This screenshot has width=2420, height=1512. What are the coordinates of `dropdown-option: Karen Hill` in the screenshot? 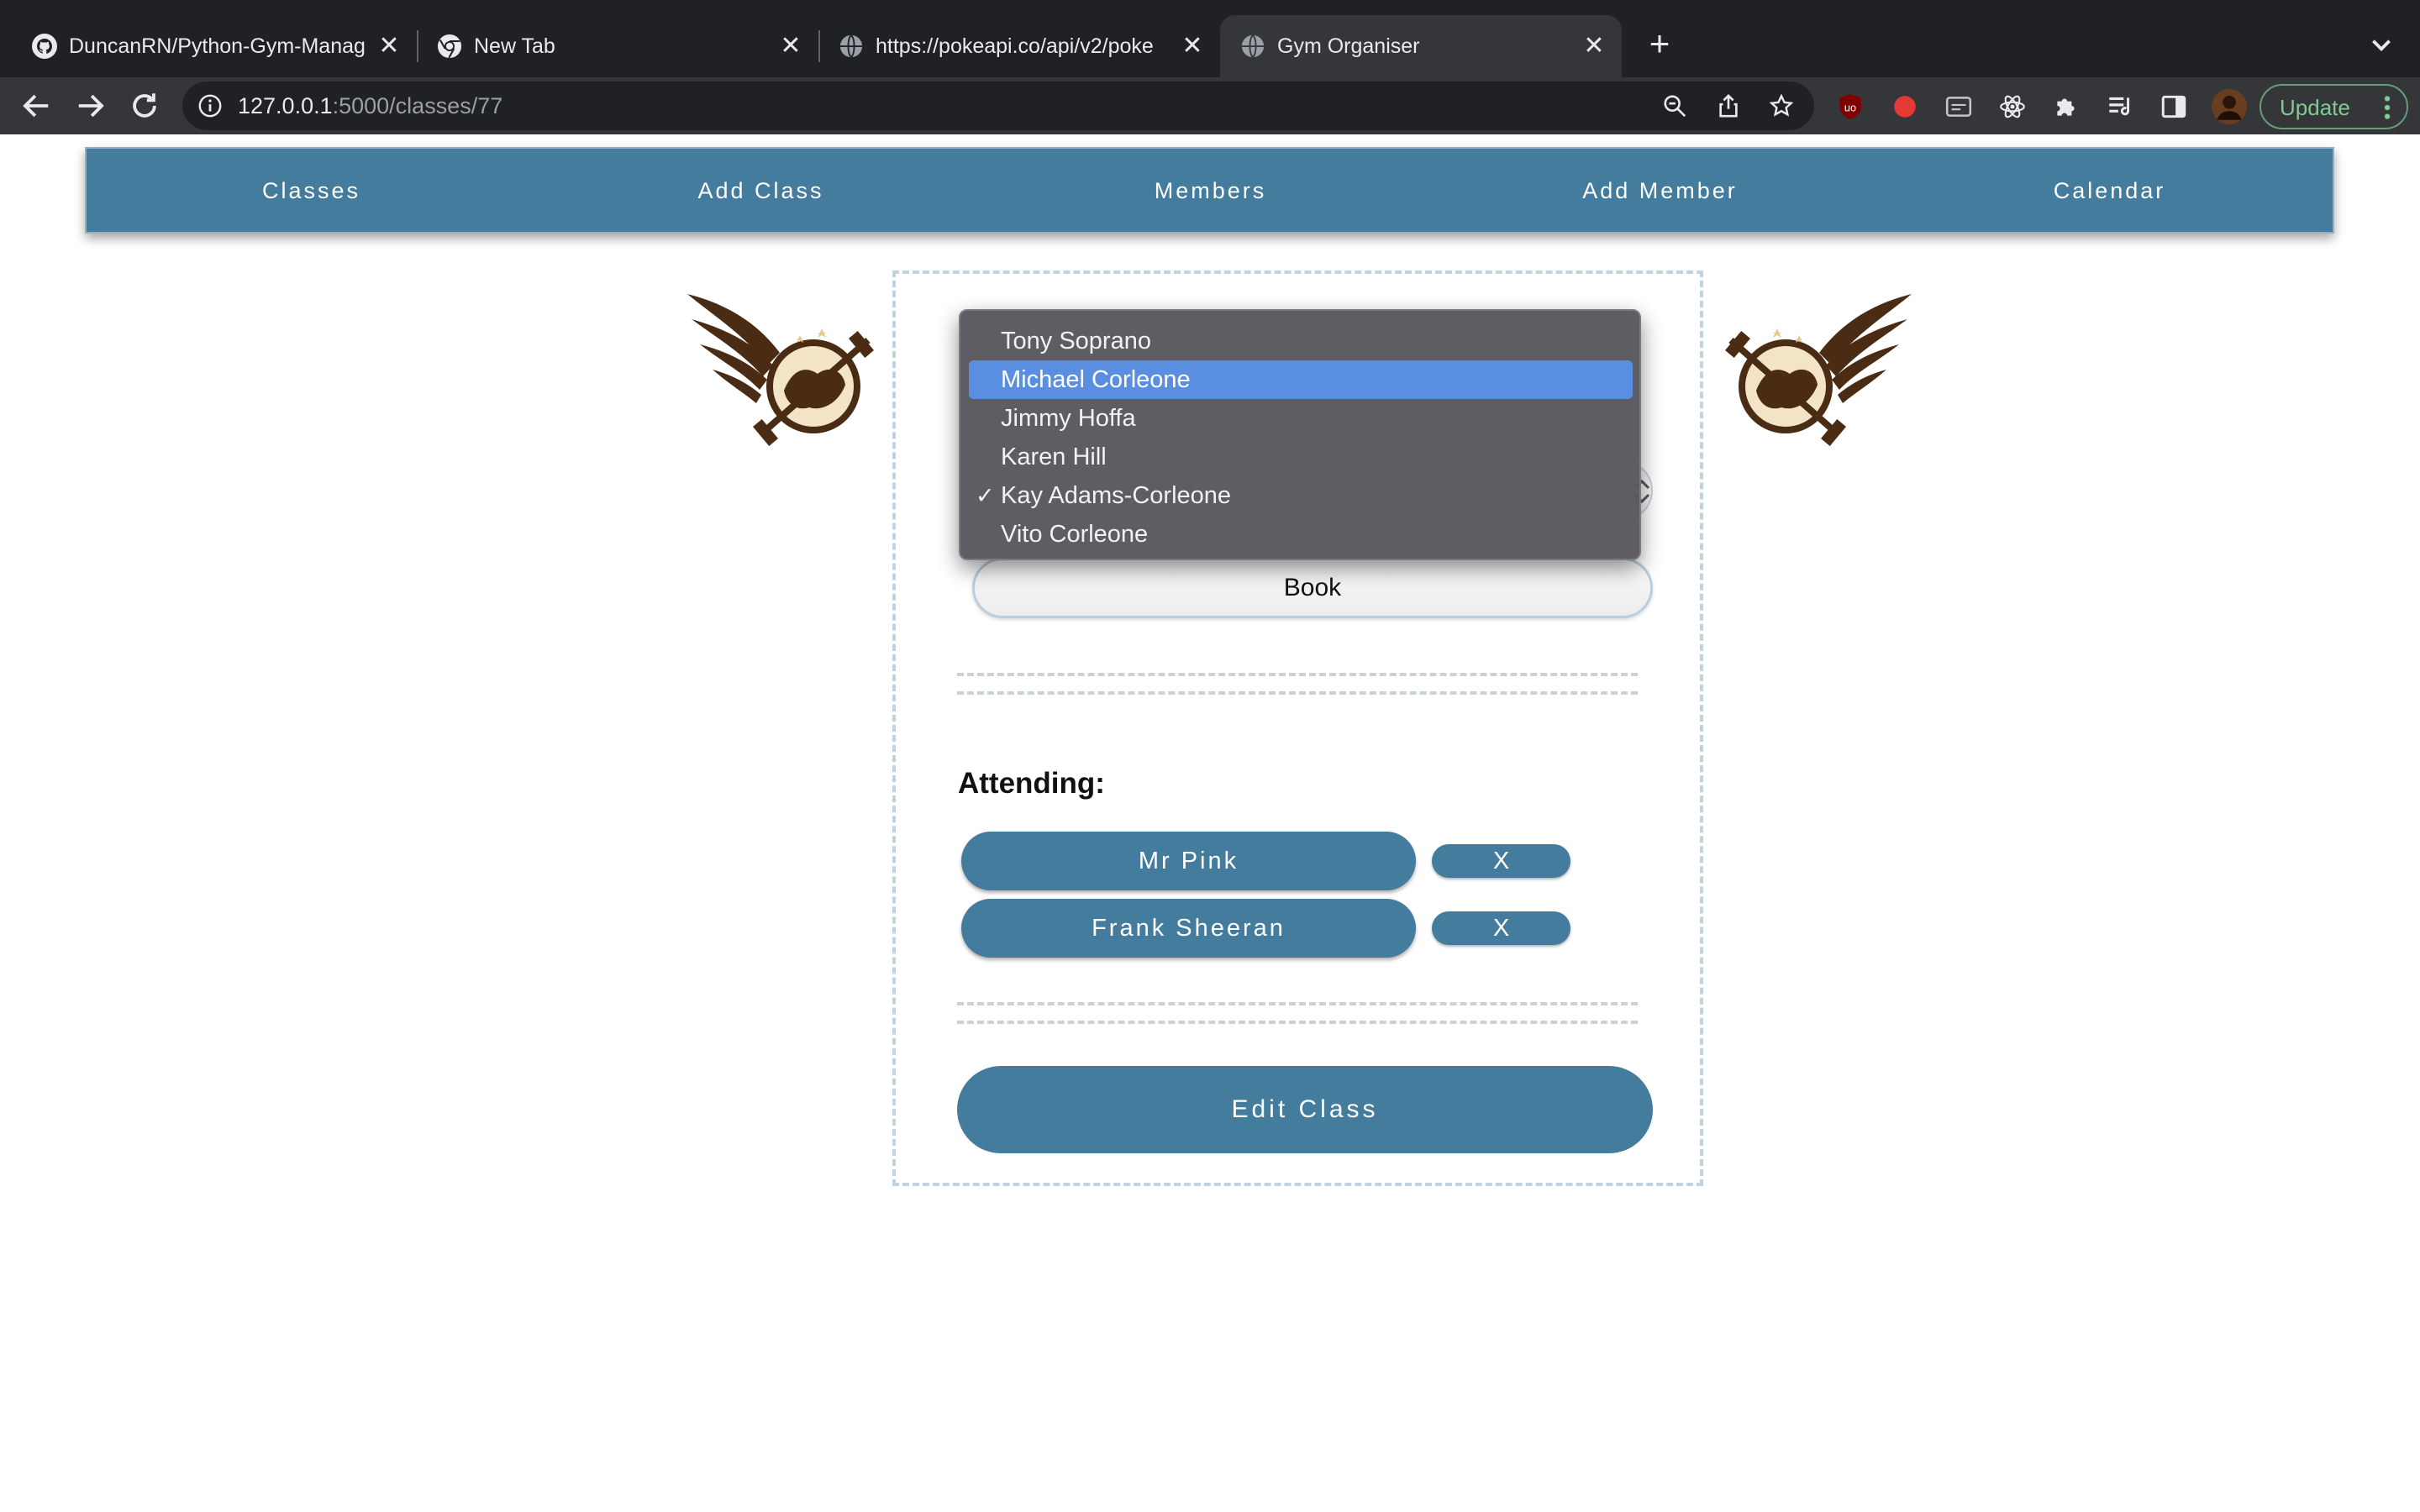 It's located at (1301, 457).